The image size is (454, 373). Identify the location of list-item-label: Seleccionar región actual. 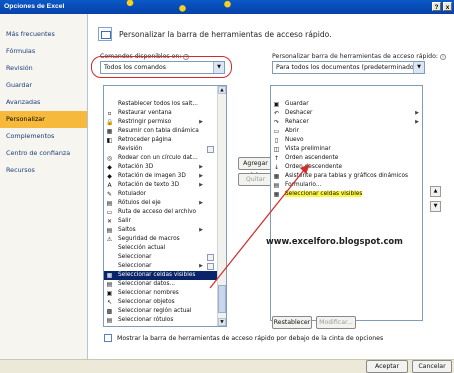
(155, 311).